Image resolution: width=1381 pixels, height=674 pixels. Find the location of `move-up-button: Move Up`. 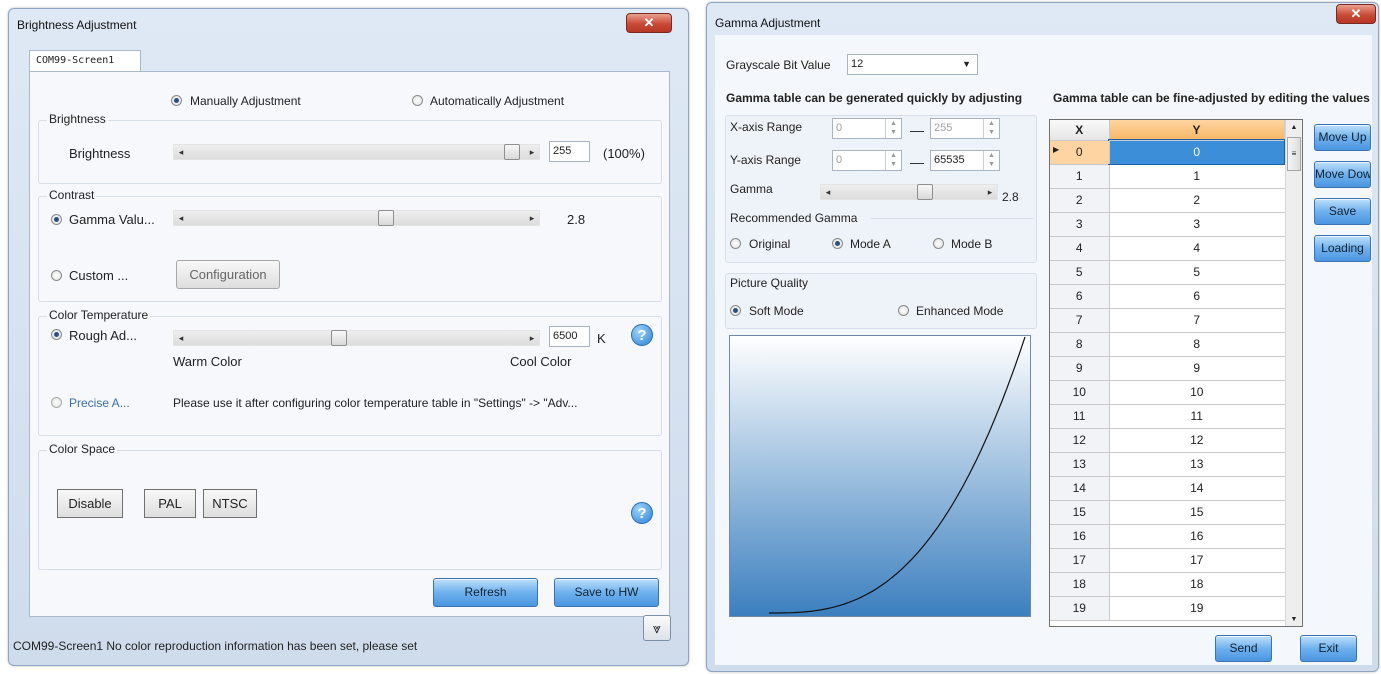

move-up-button: Move Up is located at coordinates (1342, 137).